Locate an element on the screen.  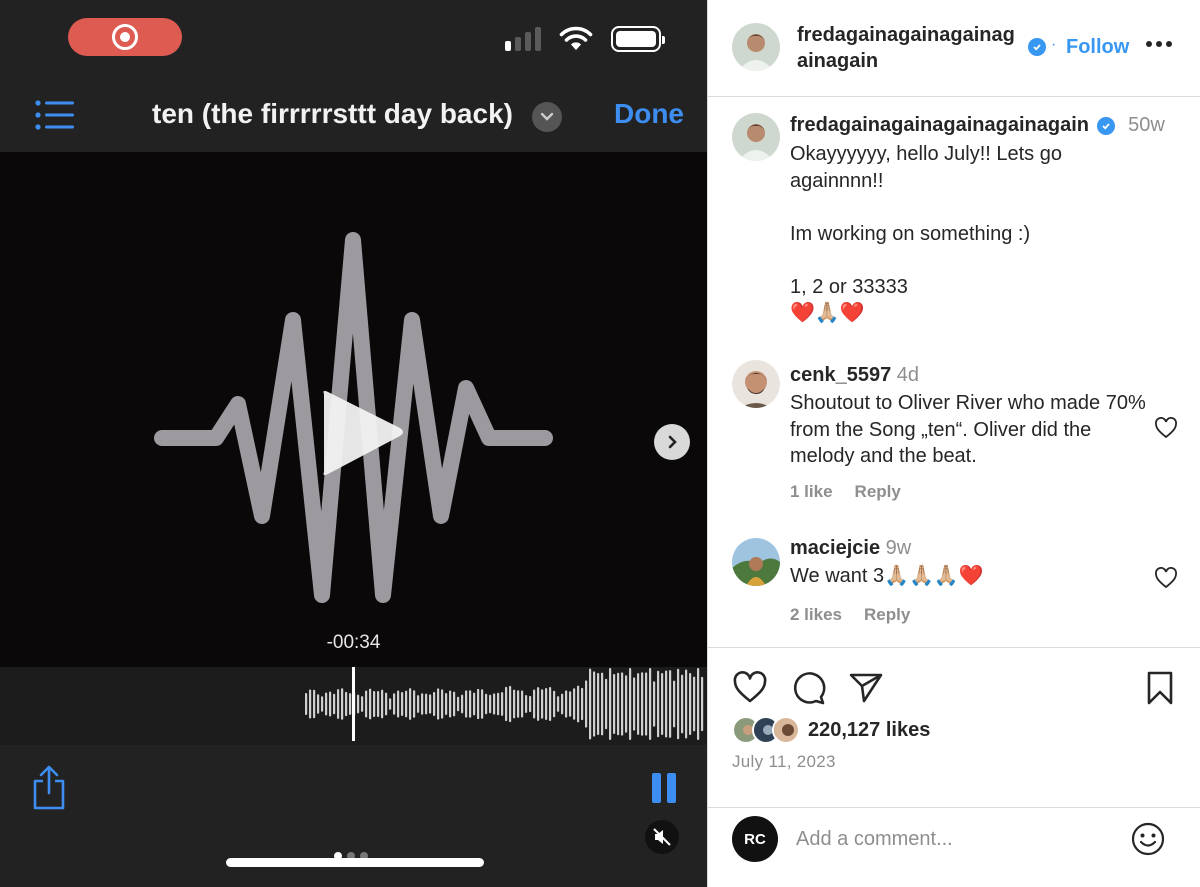
comment-time: 9w is located at coordinates (899, 548).